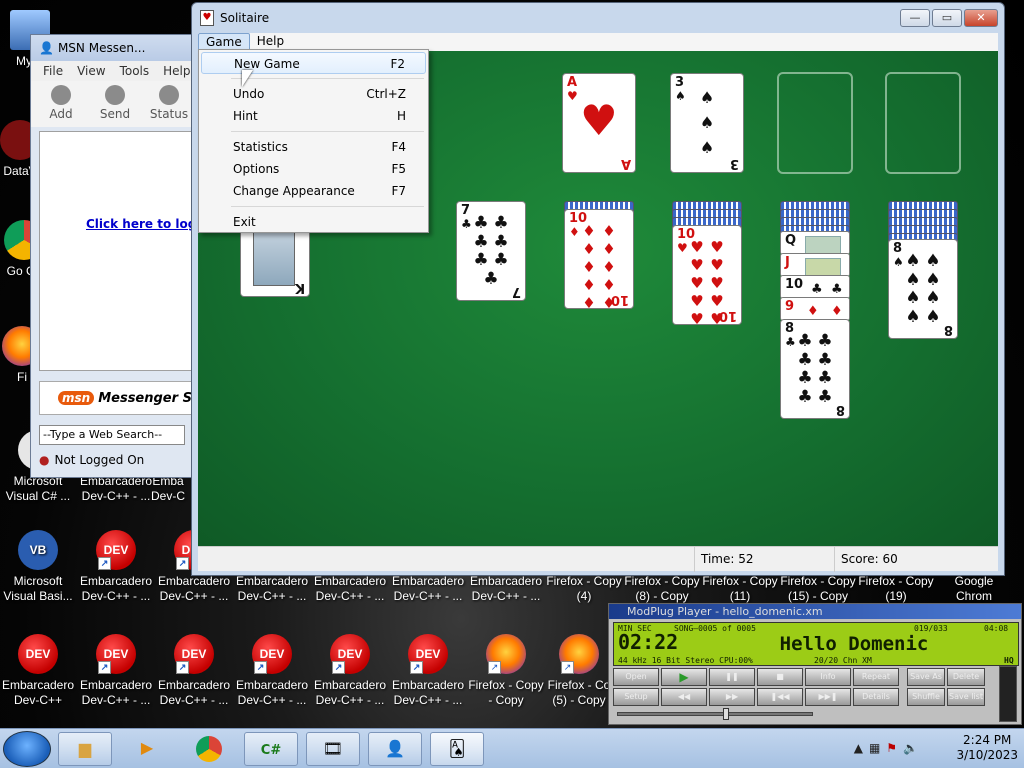 Image resolution: width=1024 pixels, height=768 pixels. I want to click on foundation-card-hearts: A ♥ ♥ A, so click(599, 123).